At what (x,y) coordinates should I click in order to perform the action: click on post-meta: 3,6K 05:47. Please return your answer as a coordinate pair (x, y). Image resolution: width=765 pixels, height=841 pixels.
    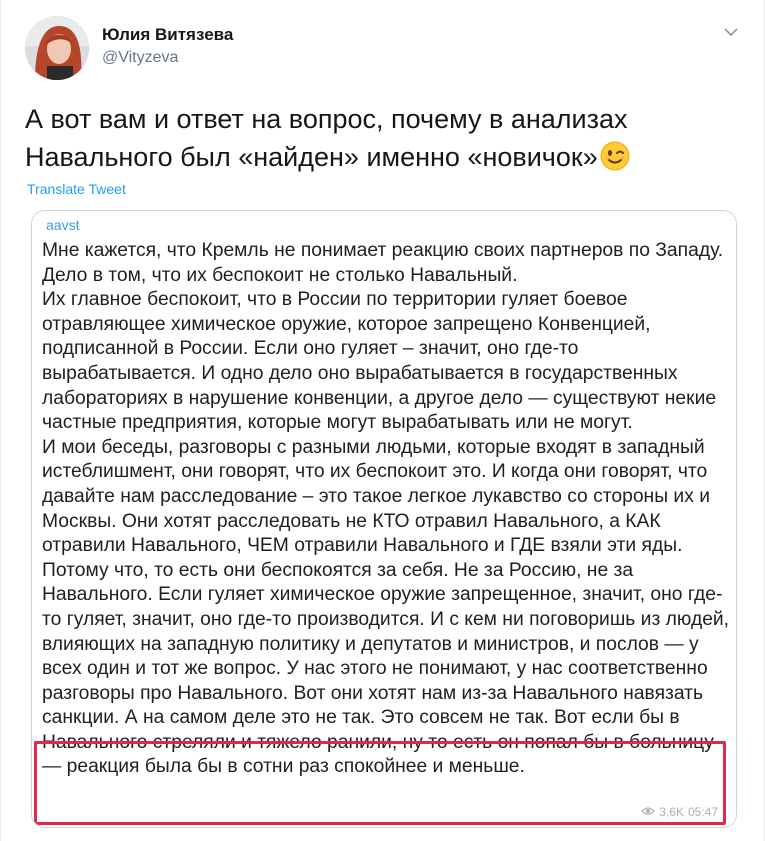
    Looking at the image, I should click on (679, 812).